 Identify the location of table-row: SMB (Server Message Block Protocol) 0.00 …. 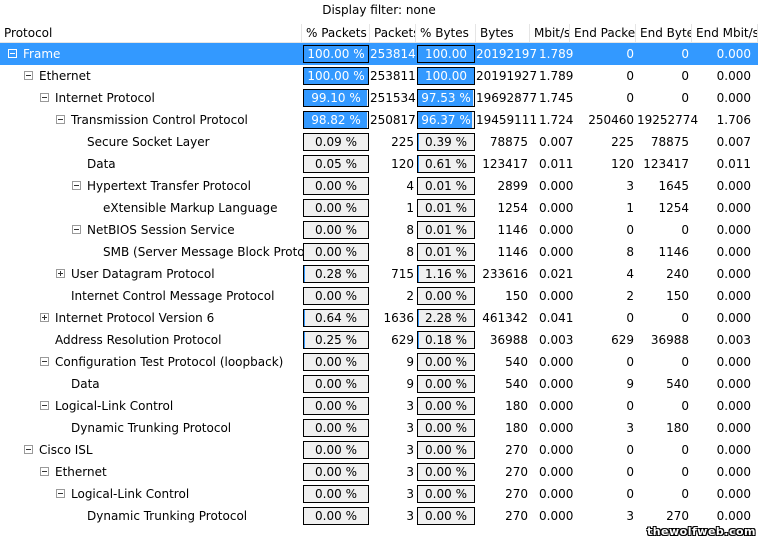
(379, 252).